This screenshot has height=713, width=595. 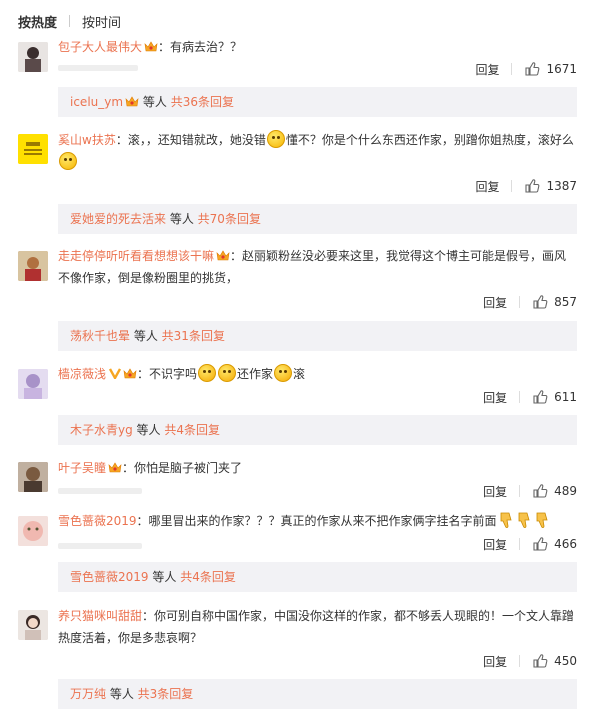 I want to click on tab-divider, so click(x=70, y=21).